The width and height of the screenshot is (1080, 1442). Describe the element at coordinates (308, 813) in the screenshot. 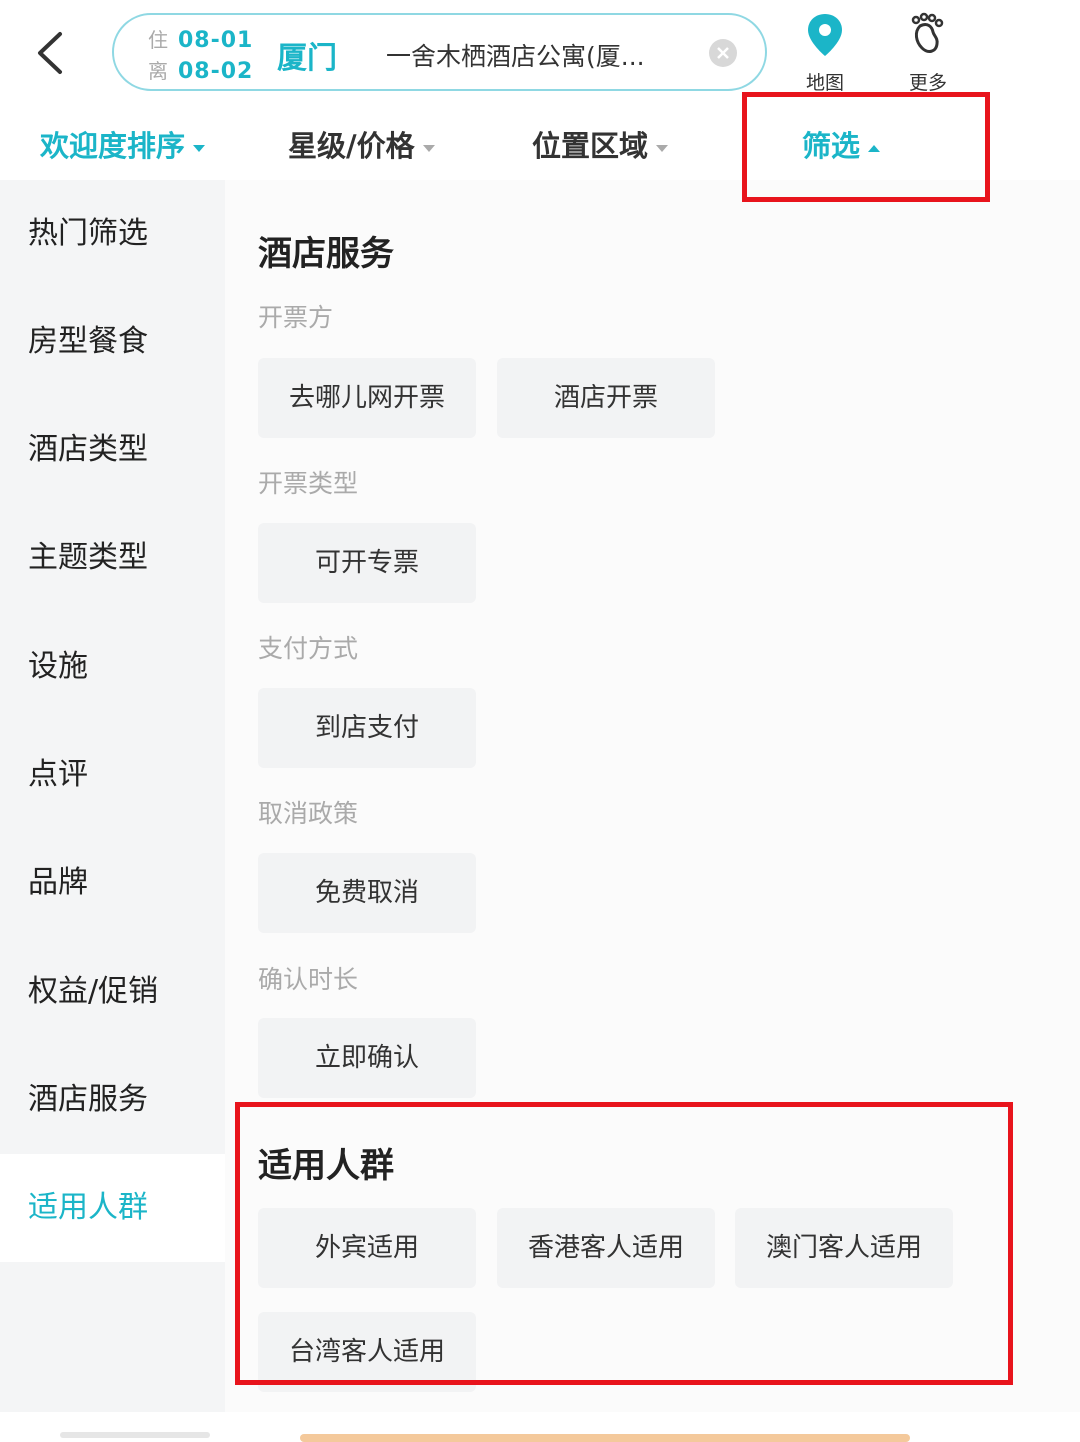

I see `group-label-cancellation: 取消政策` at that location.